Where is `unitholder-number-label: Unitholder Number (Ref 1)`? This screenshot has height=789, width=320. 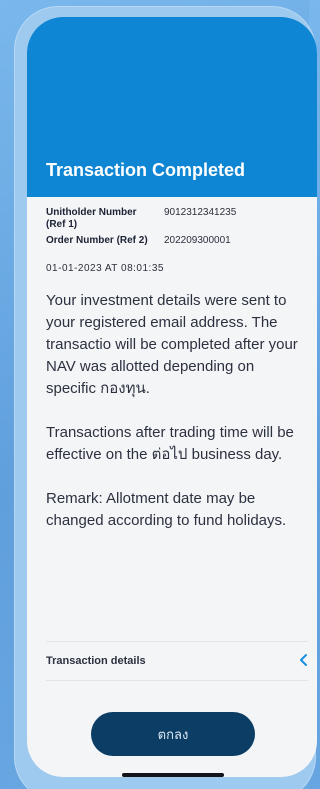
unitholder-number-label: Unitholder Number (Ref 1) is located at coordinates (91, 218).